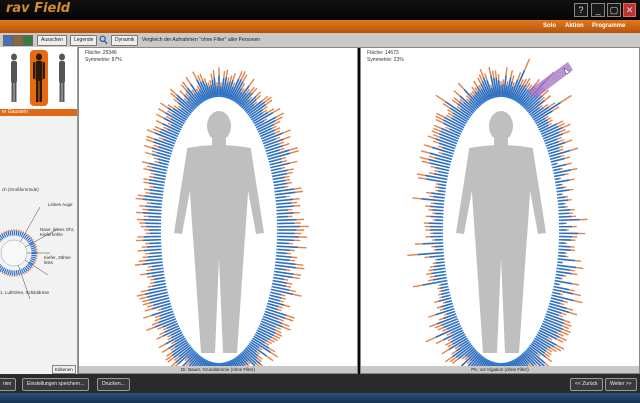 This screenshot has width=640, height=403. What do you see at coordinates (629, 10) in the screenshot?
I see `close-icon: ✕` at bounding box center [629, 10].